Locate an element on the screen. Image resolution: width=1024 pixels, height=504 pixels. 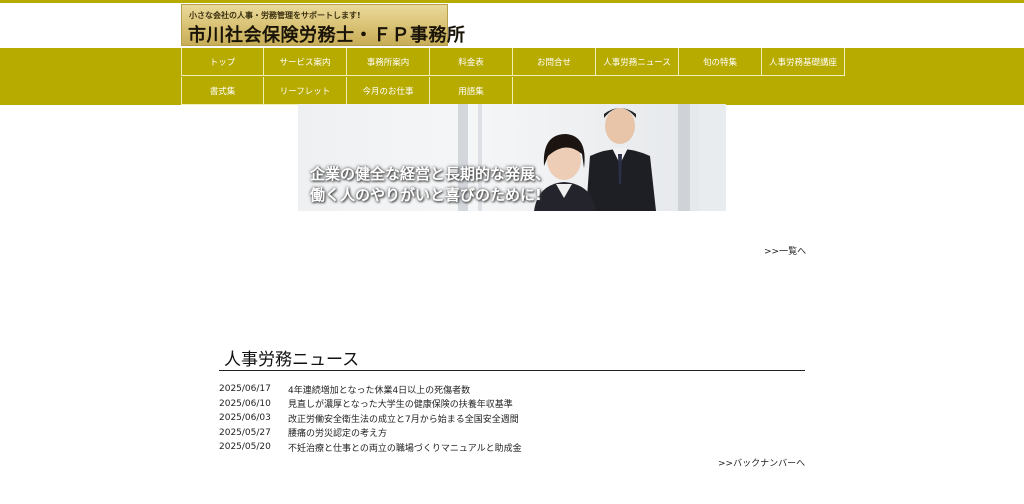
news-title-link: 腰痛の労災認定の考え方 is located at coordinates (337, 432).